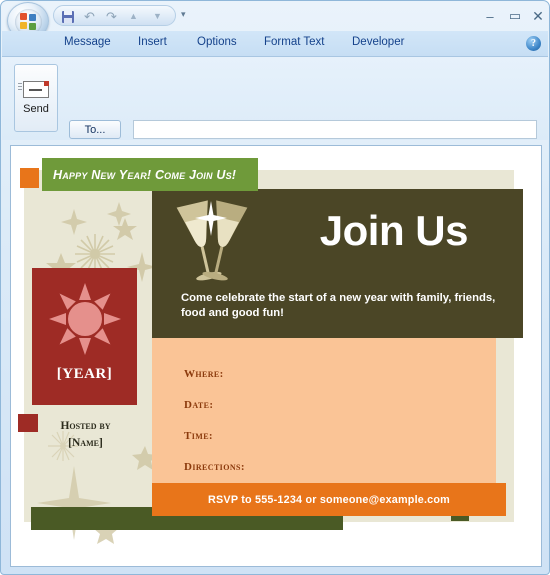 The height and width of the screenshot is (575, 550). What do you see at coordinates (85, 426) in the screenshot?
I see `hosted-by-label: Hosted by` at bounding box center [85, 426].